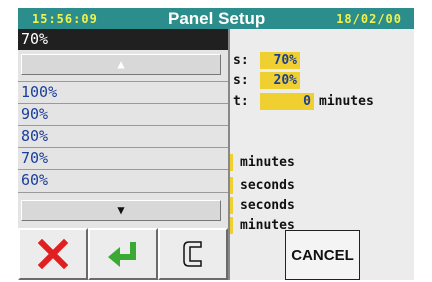 This screenshot has height=282, width=432. I want to click on setting-5-unit: seconds, so click(267, 185).